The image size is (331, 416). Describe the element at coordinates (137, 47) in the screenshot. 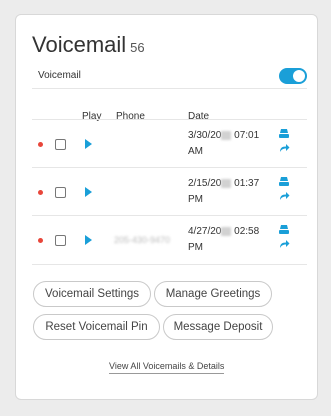

I see `voicemail-count: 56` at that location.